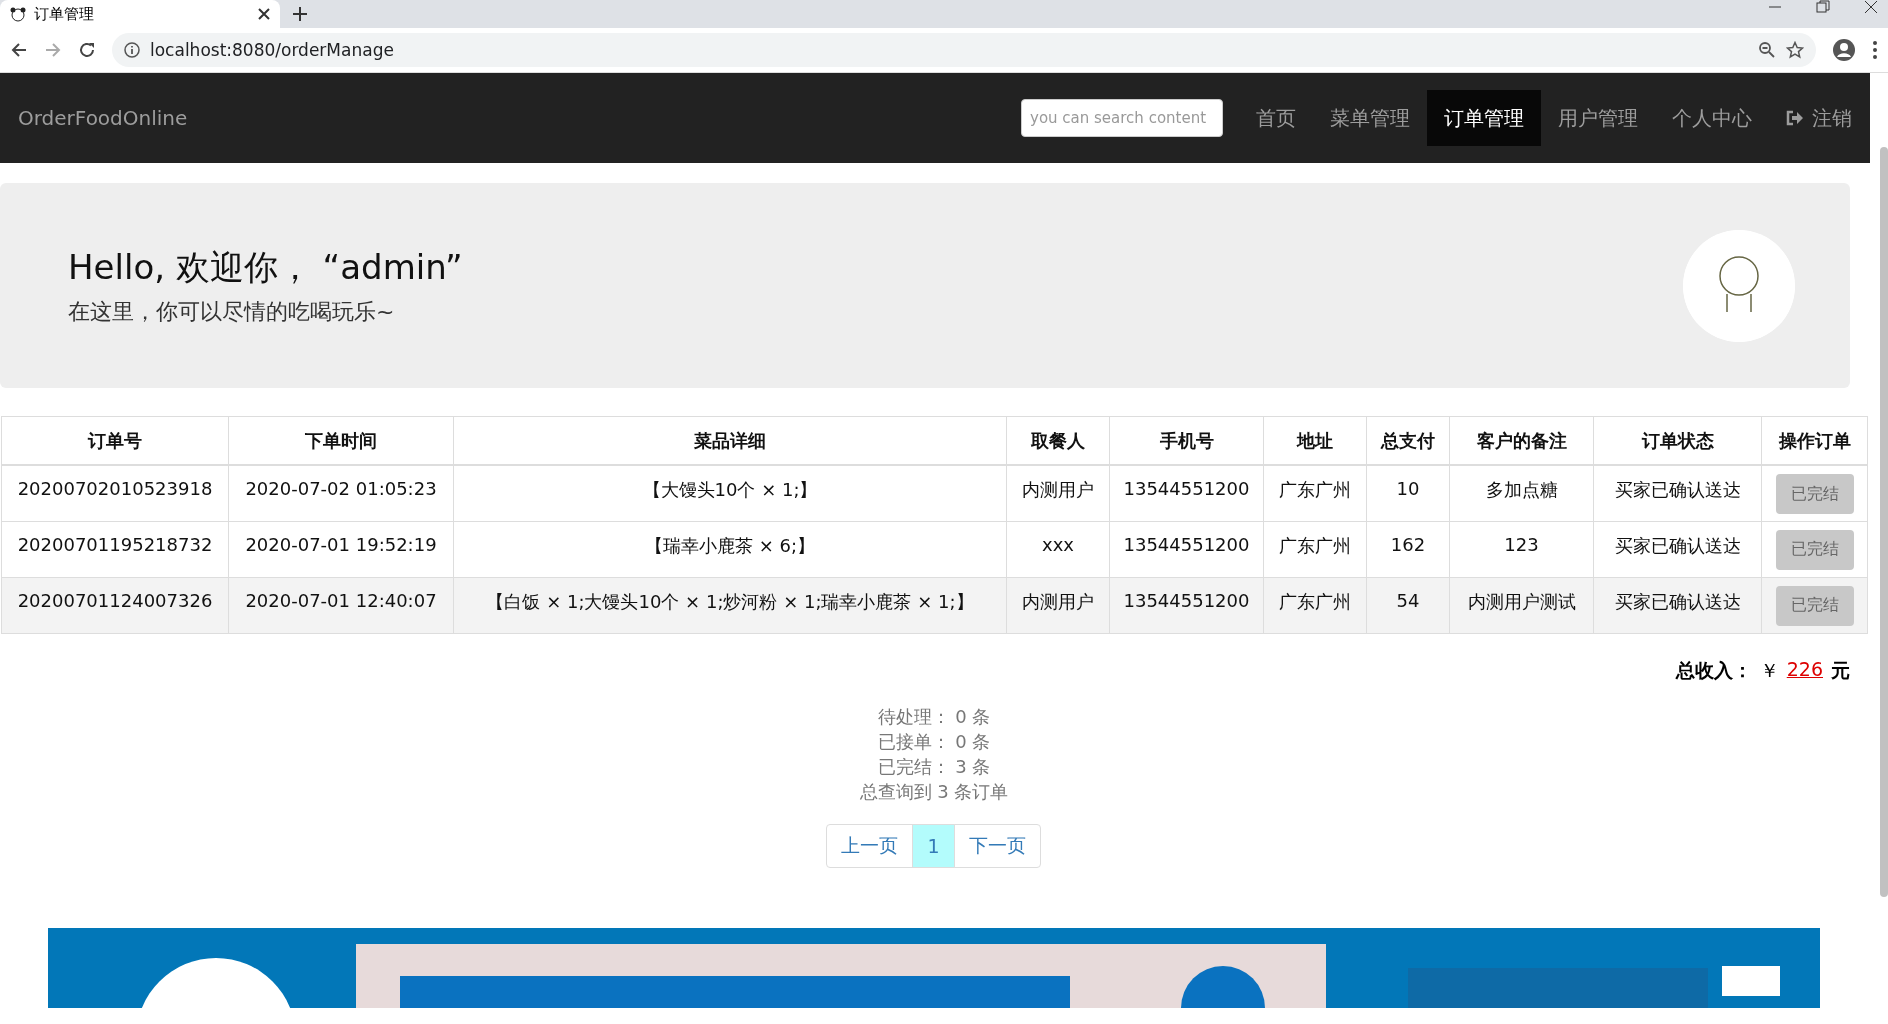  Describe the element at coordinates (934, 766) in the screenshot. I see `order-stat: 已完结： 3 条` at that location.